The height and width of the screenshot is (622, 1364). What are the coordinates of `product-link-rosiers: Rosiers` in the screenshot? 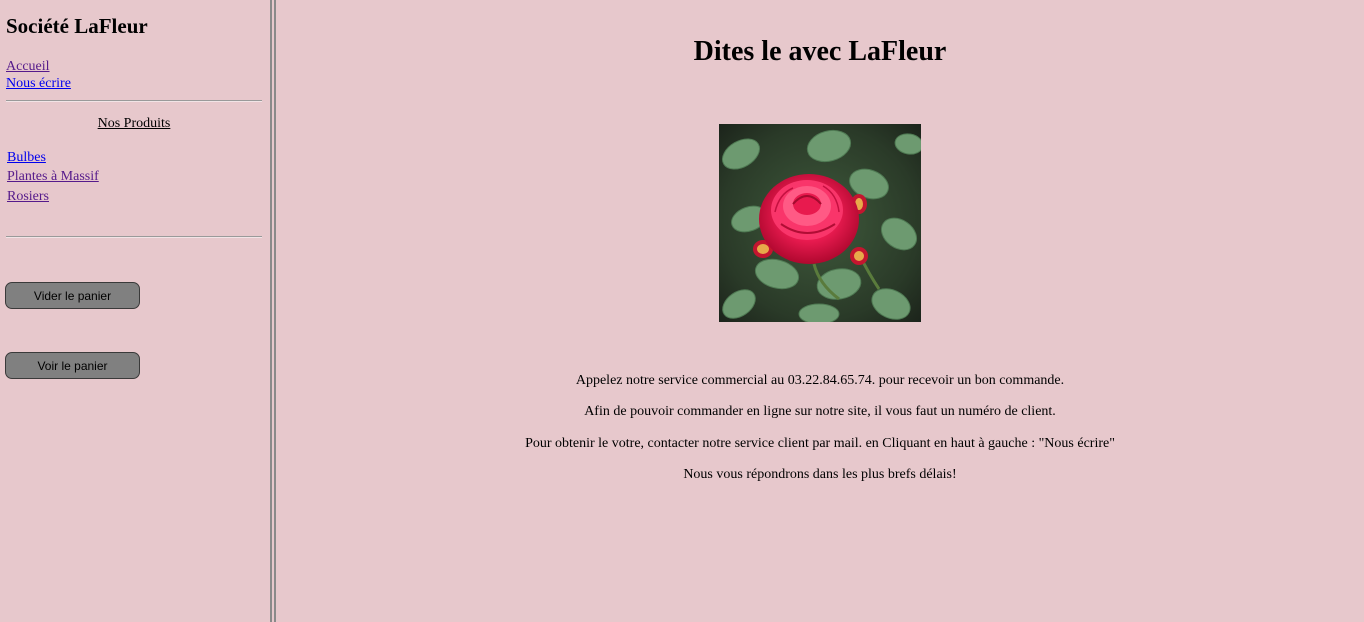 It's located at (28, 197).